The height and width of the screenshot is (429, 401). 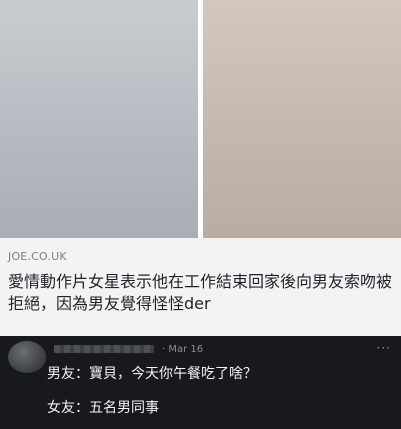 What do you see at coordinates (384, 348) in the screenshot?
I see `more-options-icon: ···` at bounding box center [384, 348].